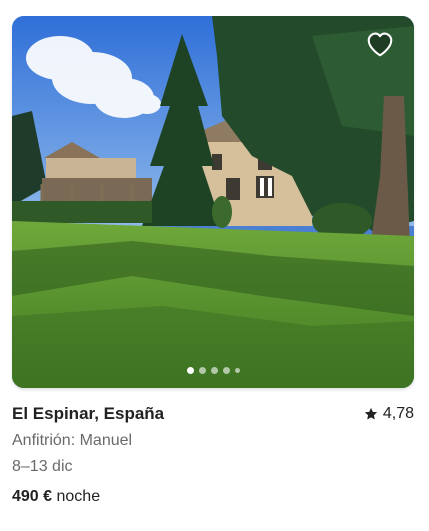 The height and width of the screenshot is (531, 429). Describe the element at coordinates (72, 440) in the screenshot. I see `listing-host: Anfitrión: Manuel` at that location.